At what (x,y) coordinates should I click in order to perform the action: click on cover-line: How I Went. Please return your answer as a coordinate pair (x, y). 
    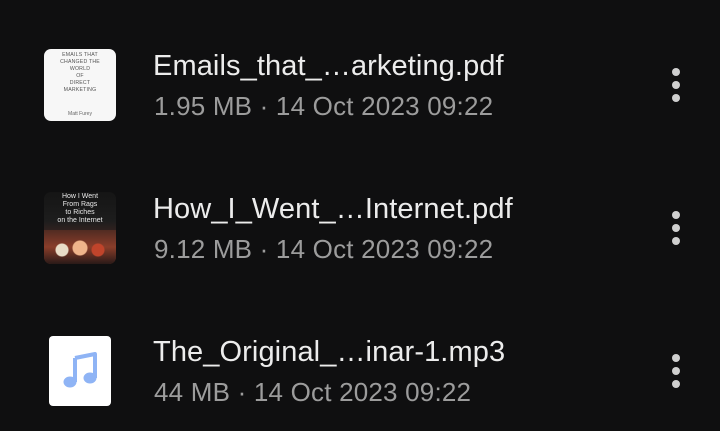
    Looking at the image, I should click on (80, 196).